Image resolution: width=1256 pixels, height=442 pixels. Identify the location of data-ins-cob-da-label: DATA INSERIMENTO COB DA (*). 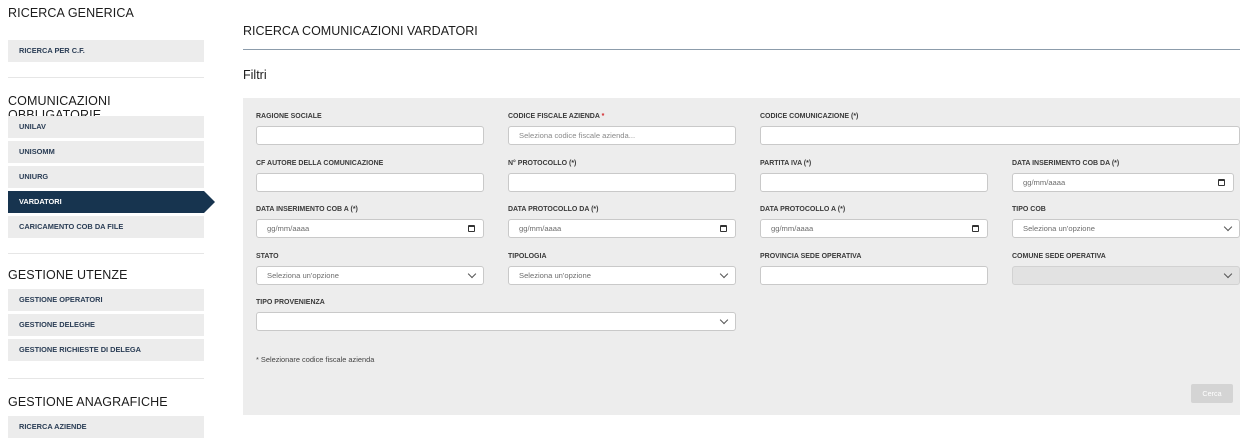
(1066, 163).